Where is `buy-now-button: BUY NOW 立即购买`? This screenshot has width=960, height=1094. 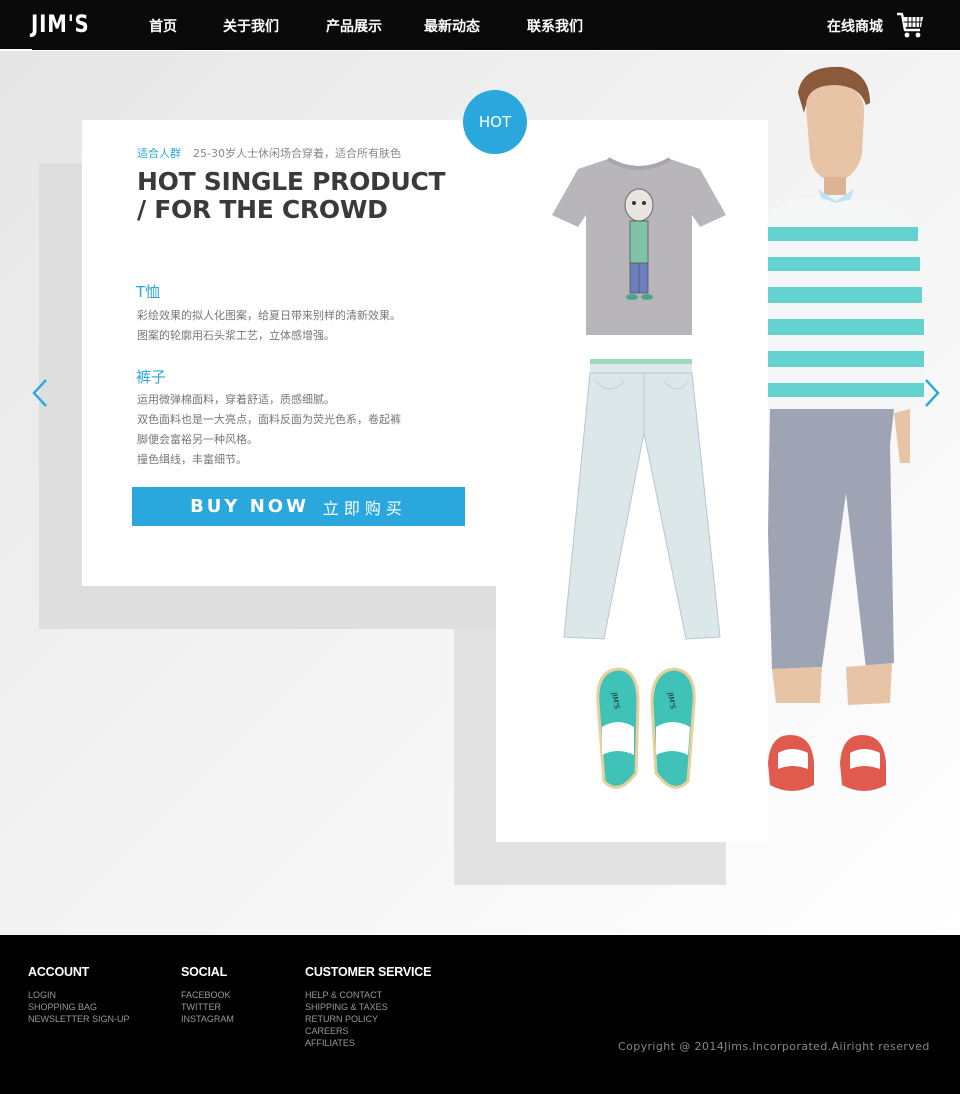
buy-now-button: BUY NOW 立即购买 is located at coordinates (298, 506).